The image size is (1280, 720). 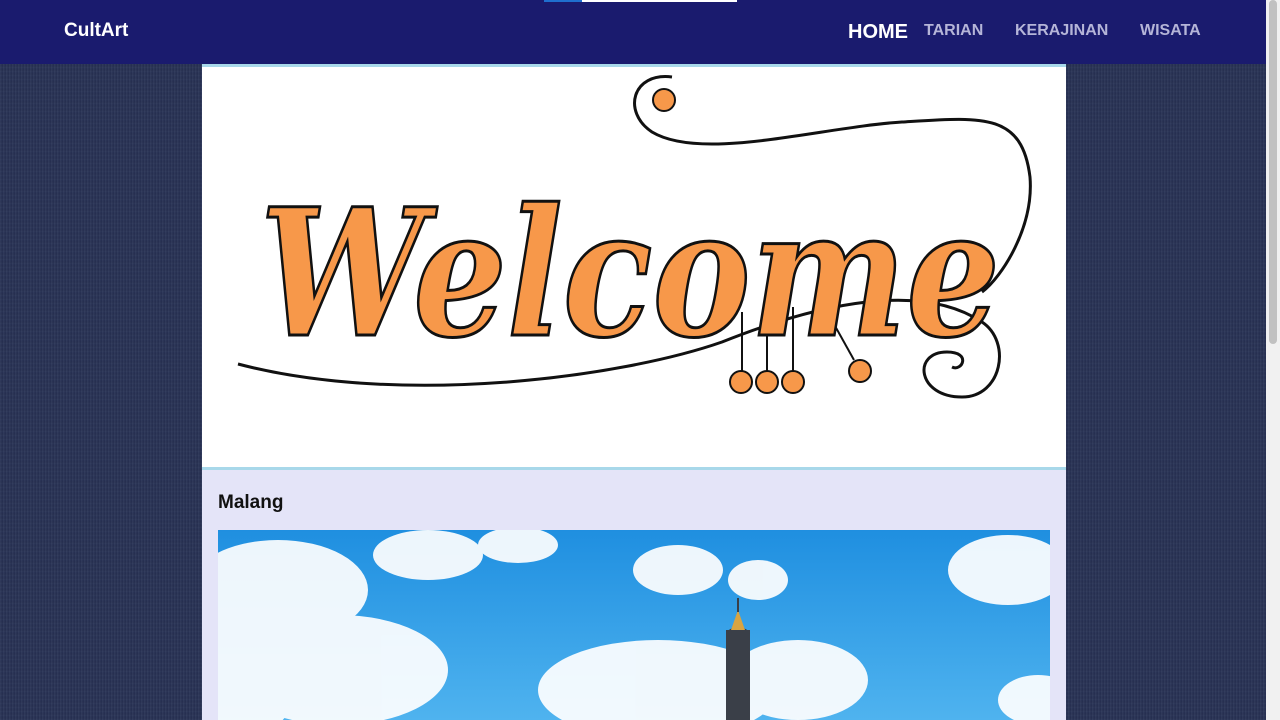 What do you see at coordinates (1273, 360) in the screenshot?
I see `page-scrollbar` at bounding box center [1273, 360].